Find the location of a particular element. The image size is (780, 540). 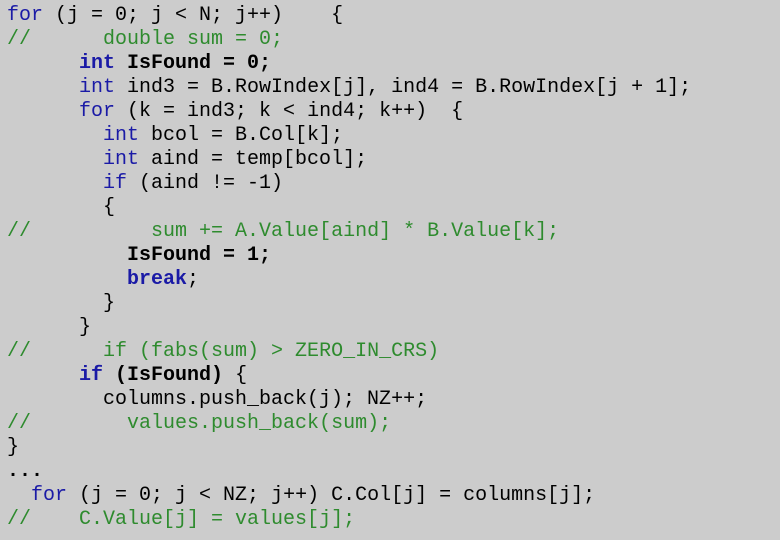

code-line: // if (fabs(sum) > ZERO_IN_CRS) is located at coordinates (349, 352).